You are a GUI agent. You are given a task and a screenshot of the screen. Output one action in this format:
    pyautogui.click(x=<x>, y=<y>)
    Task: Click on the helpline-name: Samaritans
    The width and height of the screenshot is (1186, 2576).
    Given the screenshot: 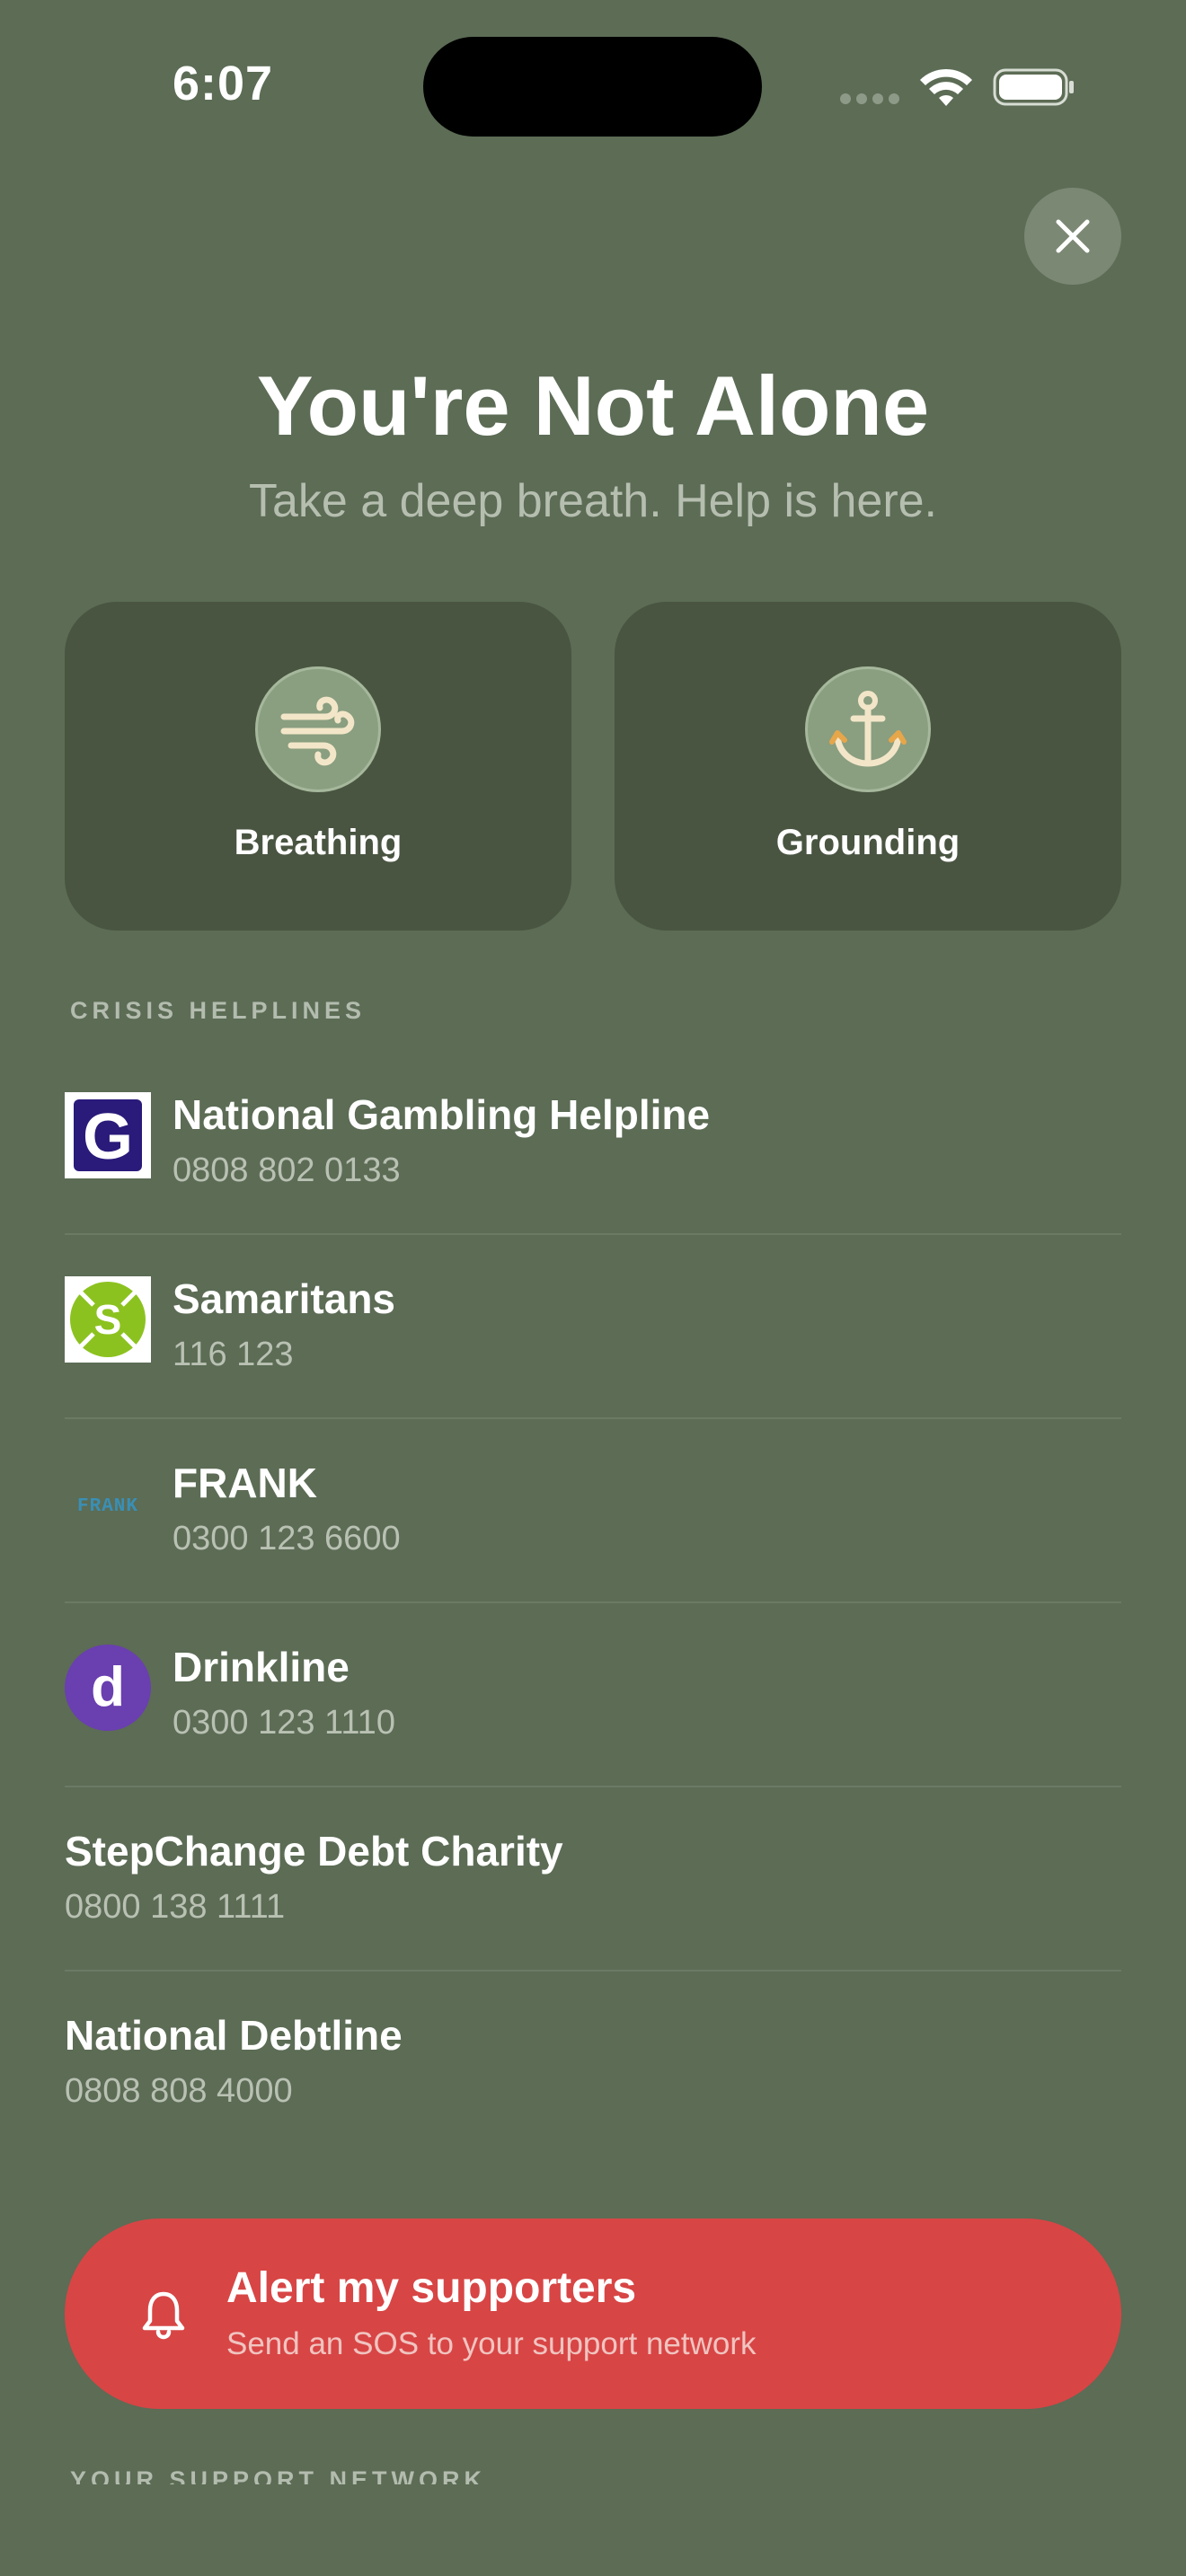 What is the action you would take?
    pyautogui.click(x=284, y=1298)
    